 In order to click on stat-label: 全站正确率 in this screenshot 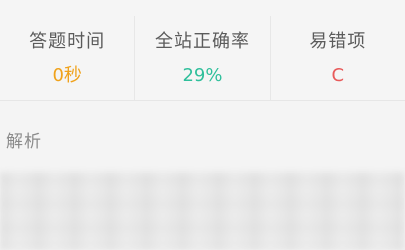, I will do `click(202, 41)`.